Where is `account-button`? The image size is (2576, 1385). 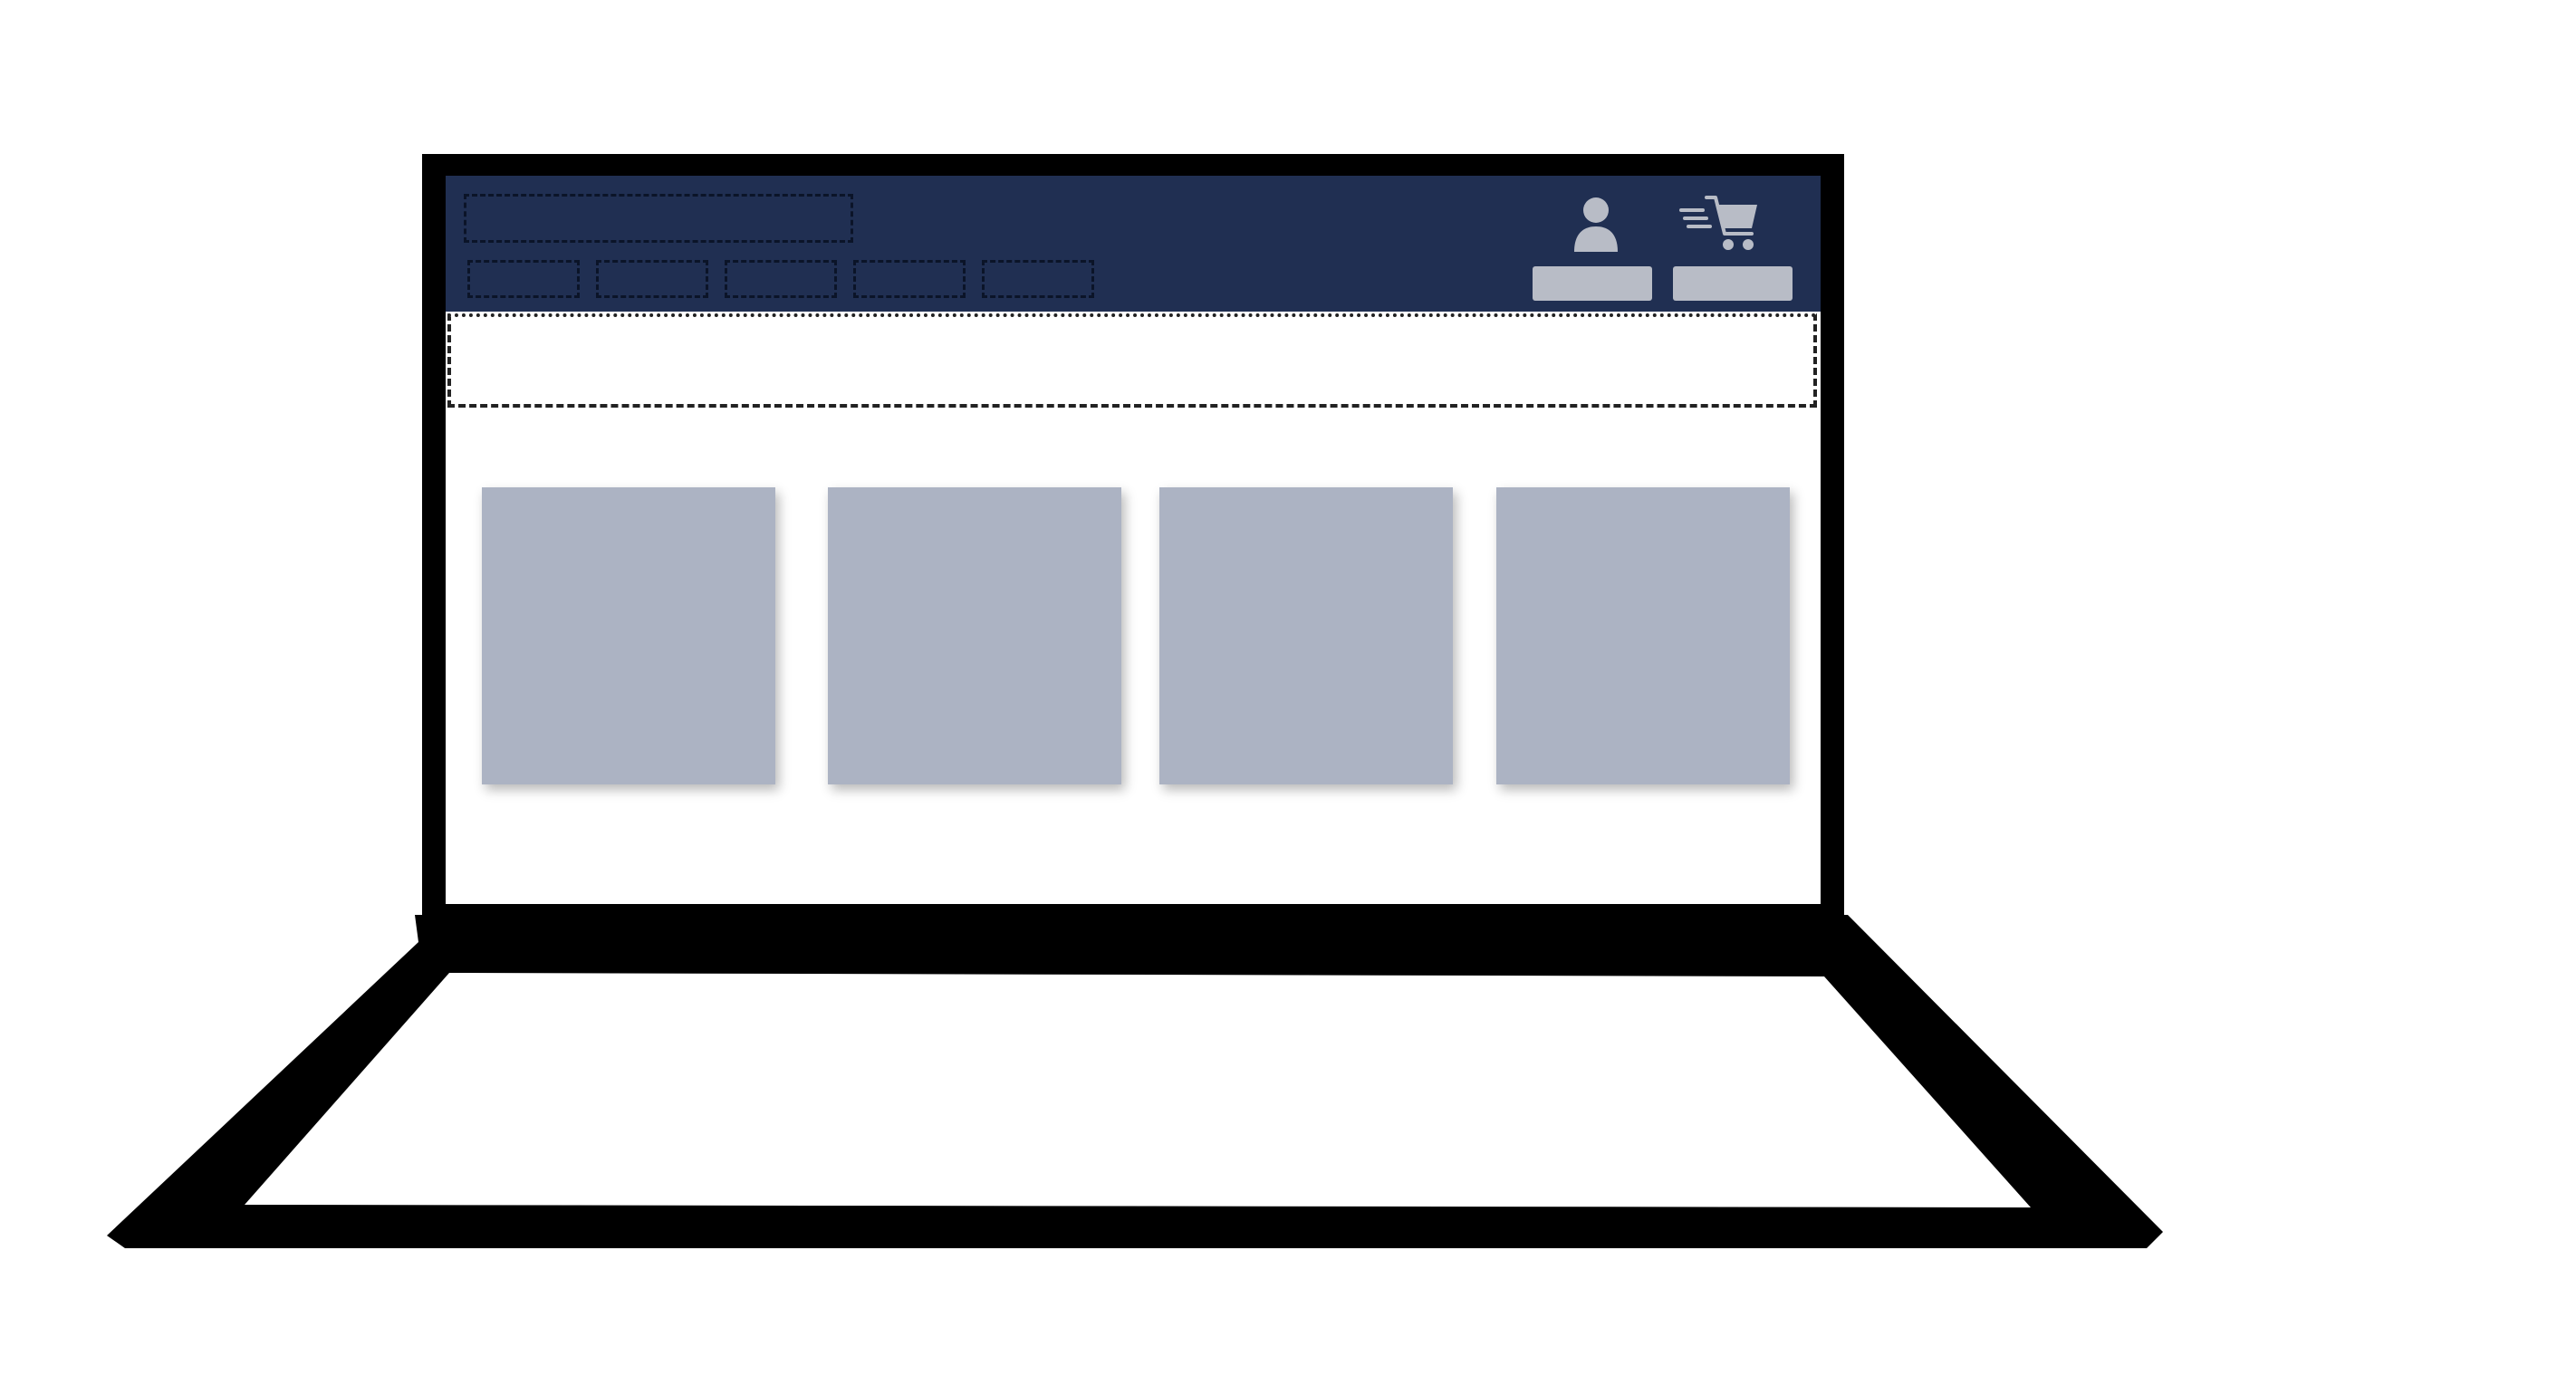
account-button is located at coordinates (1592, 283).